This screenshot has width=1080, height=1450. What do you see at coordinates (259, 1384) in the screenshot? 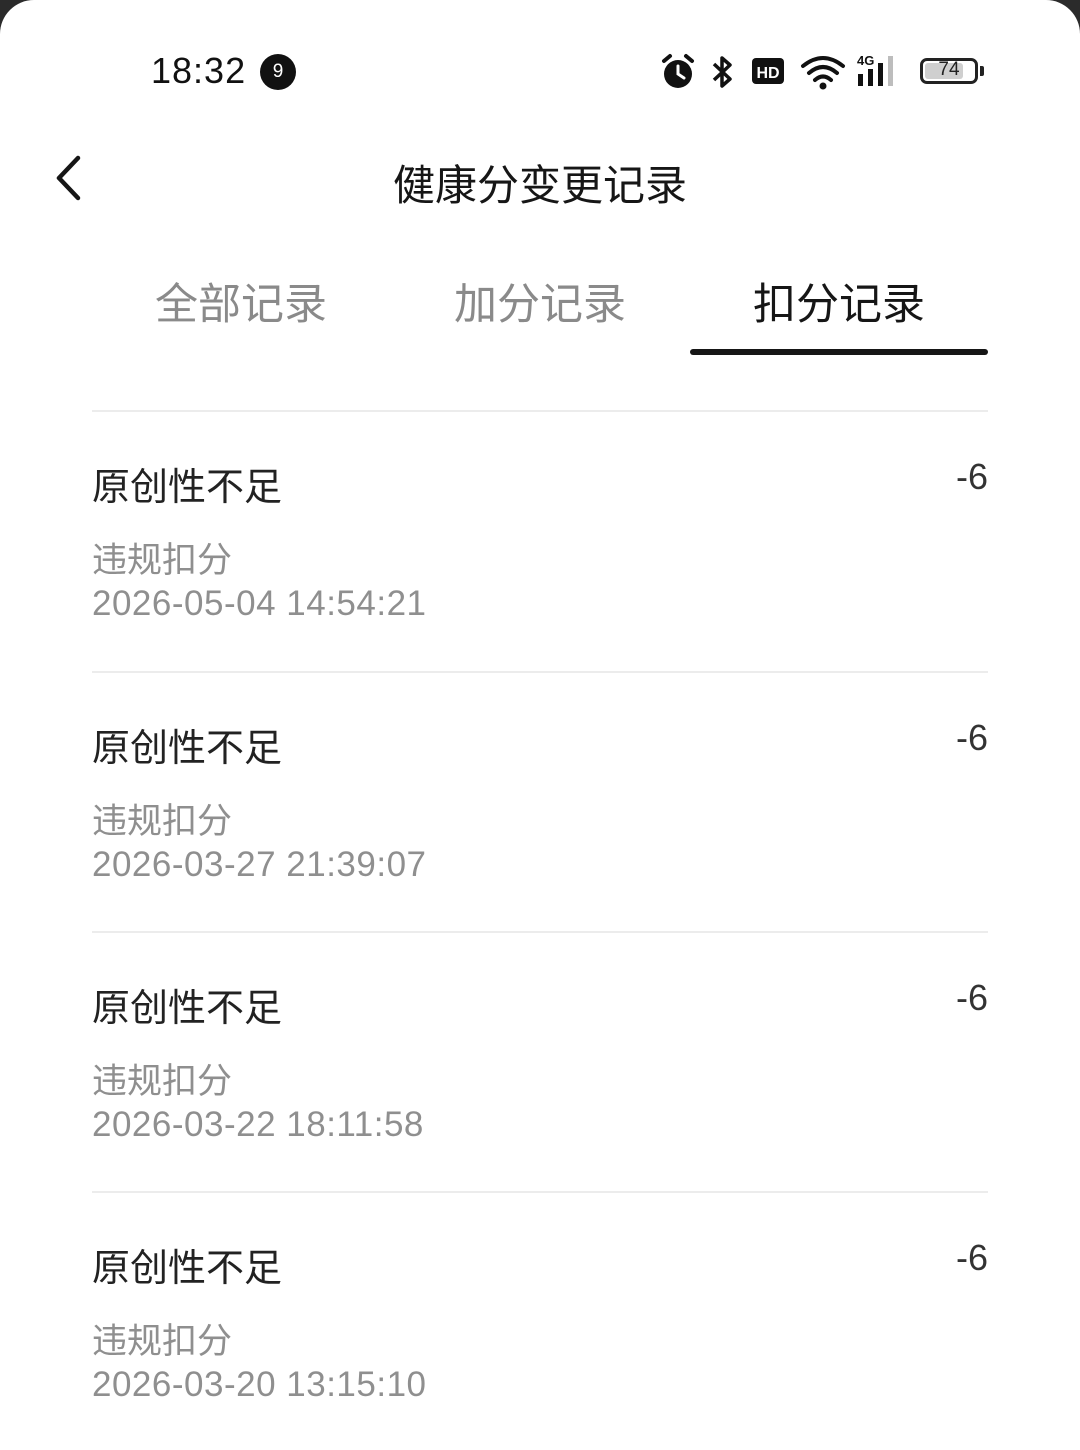
I see `record-time: 2026-03-20 13:15:10` at bounding box center [259, 1384].